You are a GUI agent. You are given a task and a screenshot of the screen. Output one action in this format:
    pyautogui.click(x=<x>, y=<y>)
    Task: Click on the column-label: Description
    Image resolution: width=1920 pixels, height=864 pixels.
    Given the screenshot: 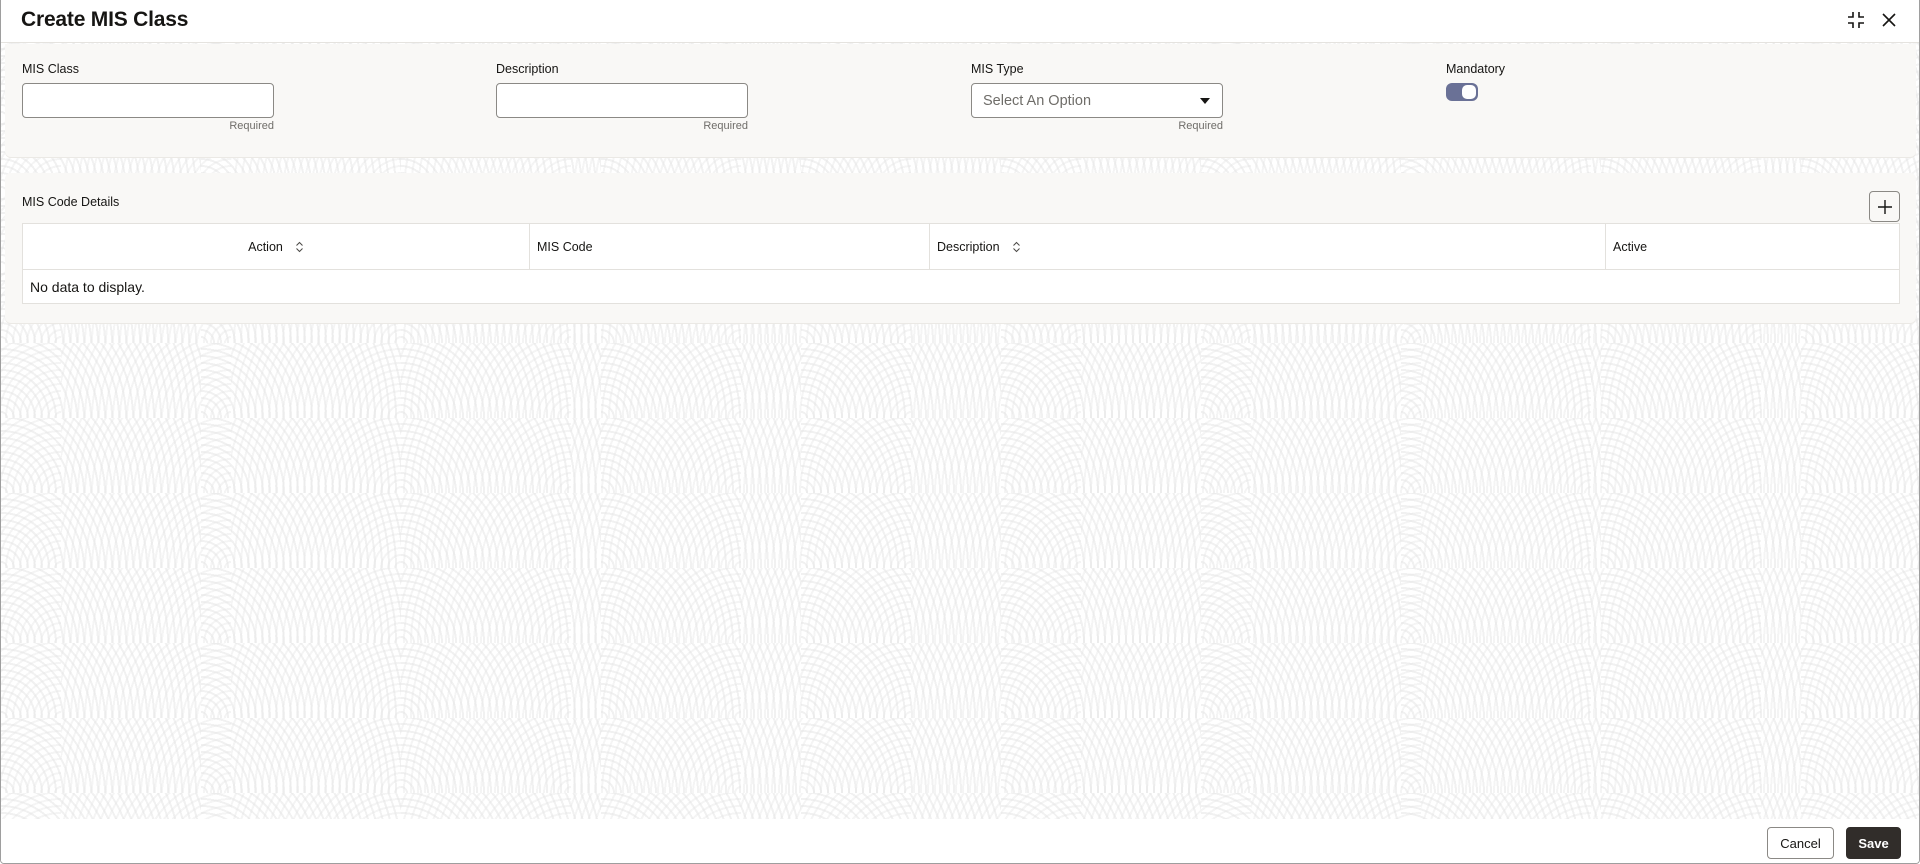 What is the action you would take?
    pyautogui.click(x=968, y=247)
    